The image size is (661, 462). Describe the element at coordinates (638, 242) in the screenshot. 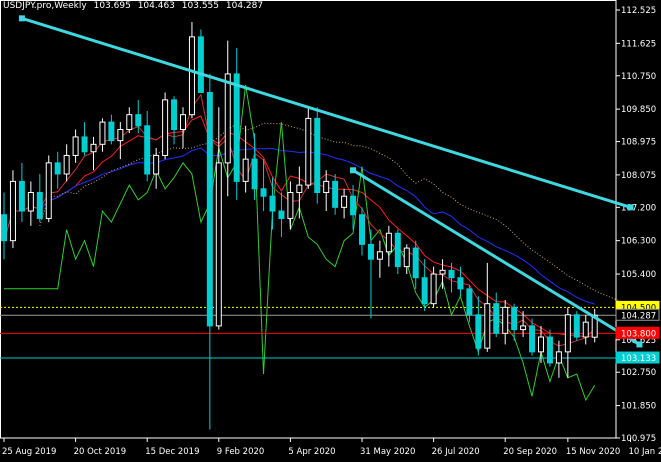

I see `y-tick-label: 106.300` at that location.